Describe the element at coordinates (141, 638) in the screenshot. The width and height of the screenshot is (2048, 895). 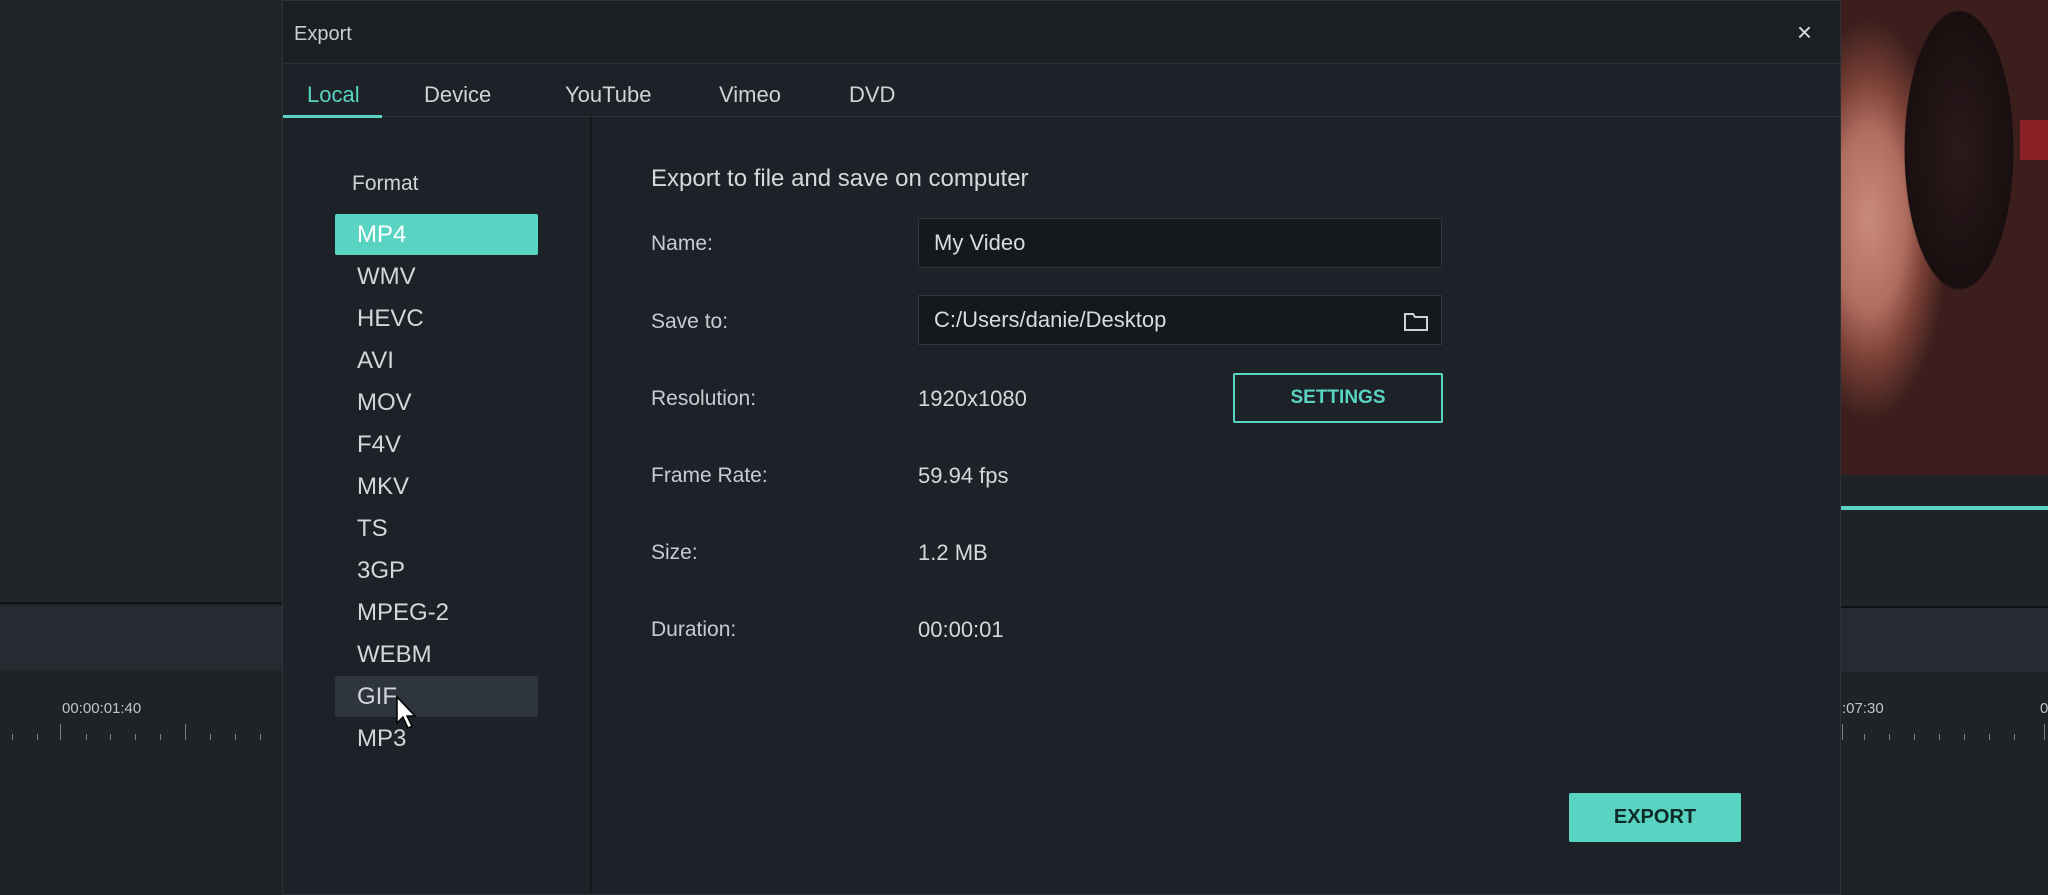
I see `timeline-toolbar-left` at that location.